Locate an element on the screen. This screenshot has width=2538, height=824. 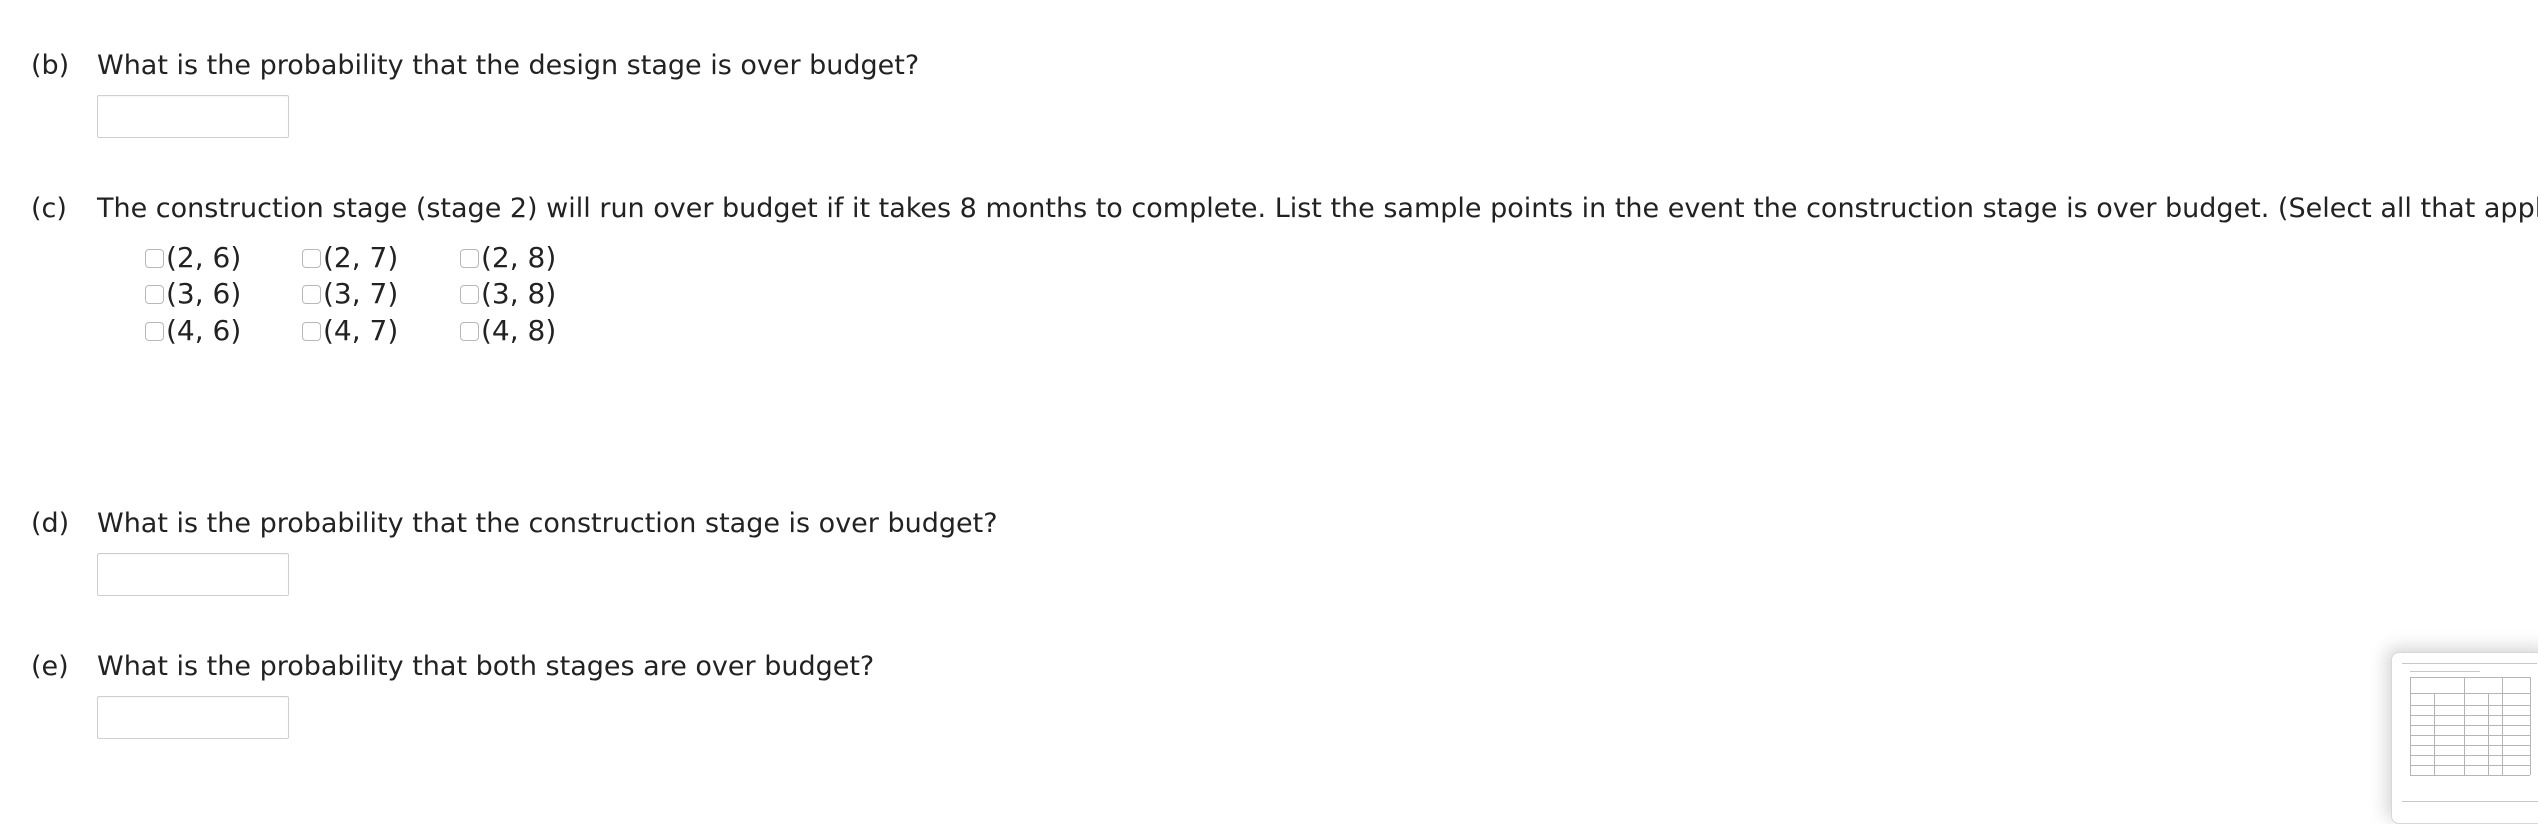
option-label: (4, 7) is located at coordinates (361, 330).